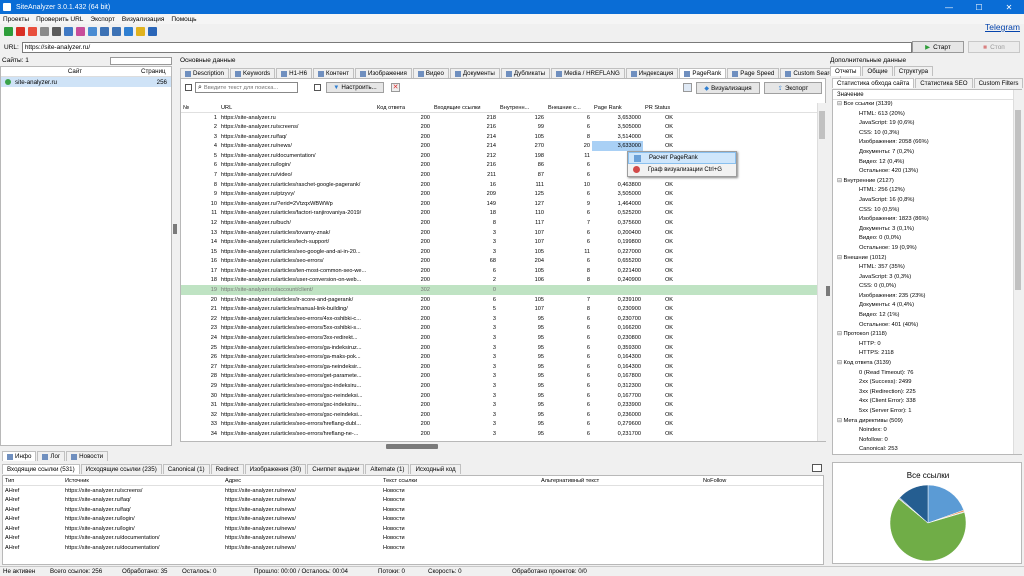 Image resolution: width=1024 pixels, height=576 pixels. What do you see at coordinates (525, 73) in the screenshot?
I see `tab-7: Дубликаты` at bounding box center [525, 73].